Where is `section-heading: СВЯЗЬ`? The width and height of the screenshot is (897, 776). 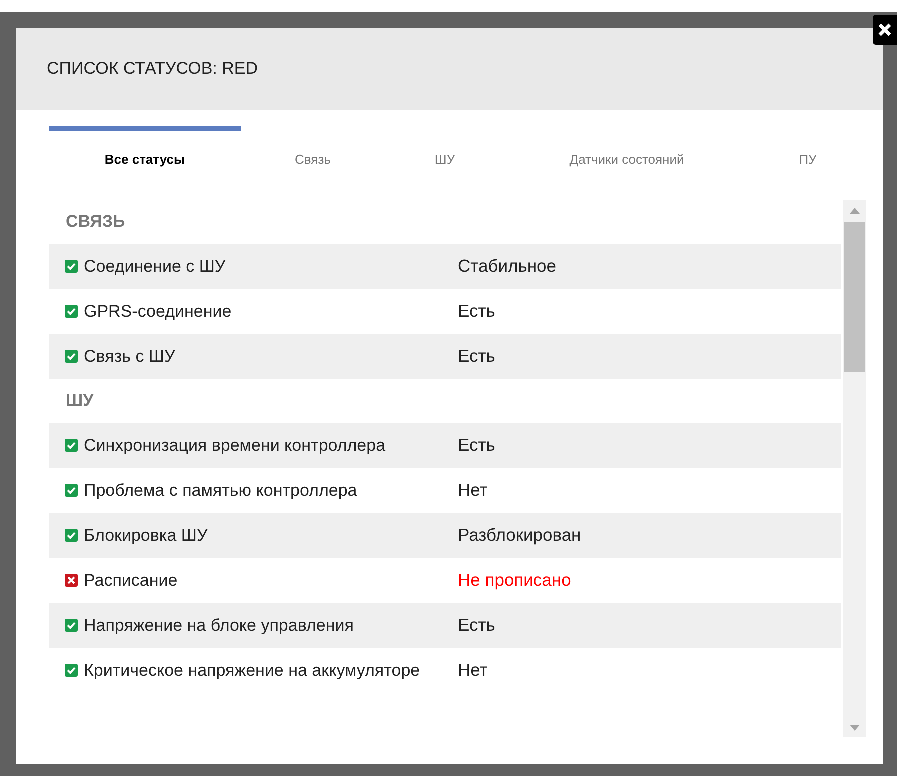
section-heading: СВЯЗЬ is located at coordinates (96, 222).